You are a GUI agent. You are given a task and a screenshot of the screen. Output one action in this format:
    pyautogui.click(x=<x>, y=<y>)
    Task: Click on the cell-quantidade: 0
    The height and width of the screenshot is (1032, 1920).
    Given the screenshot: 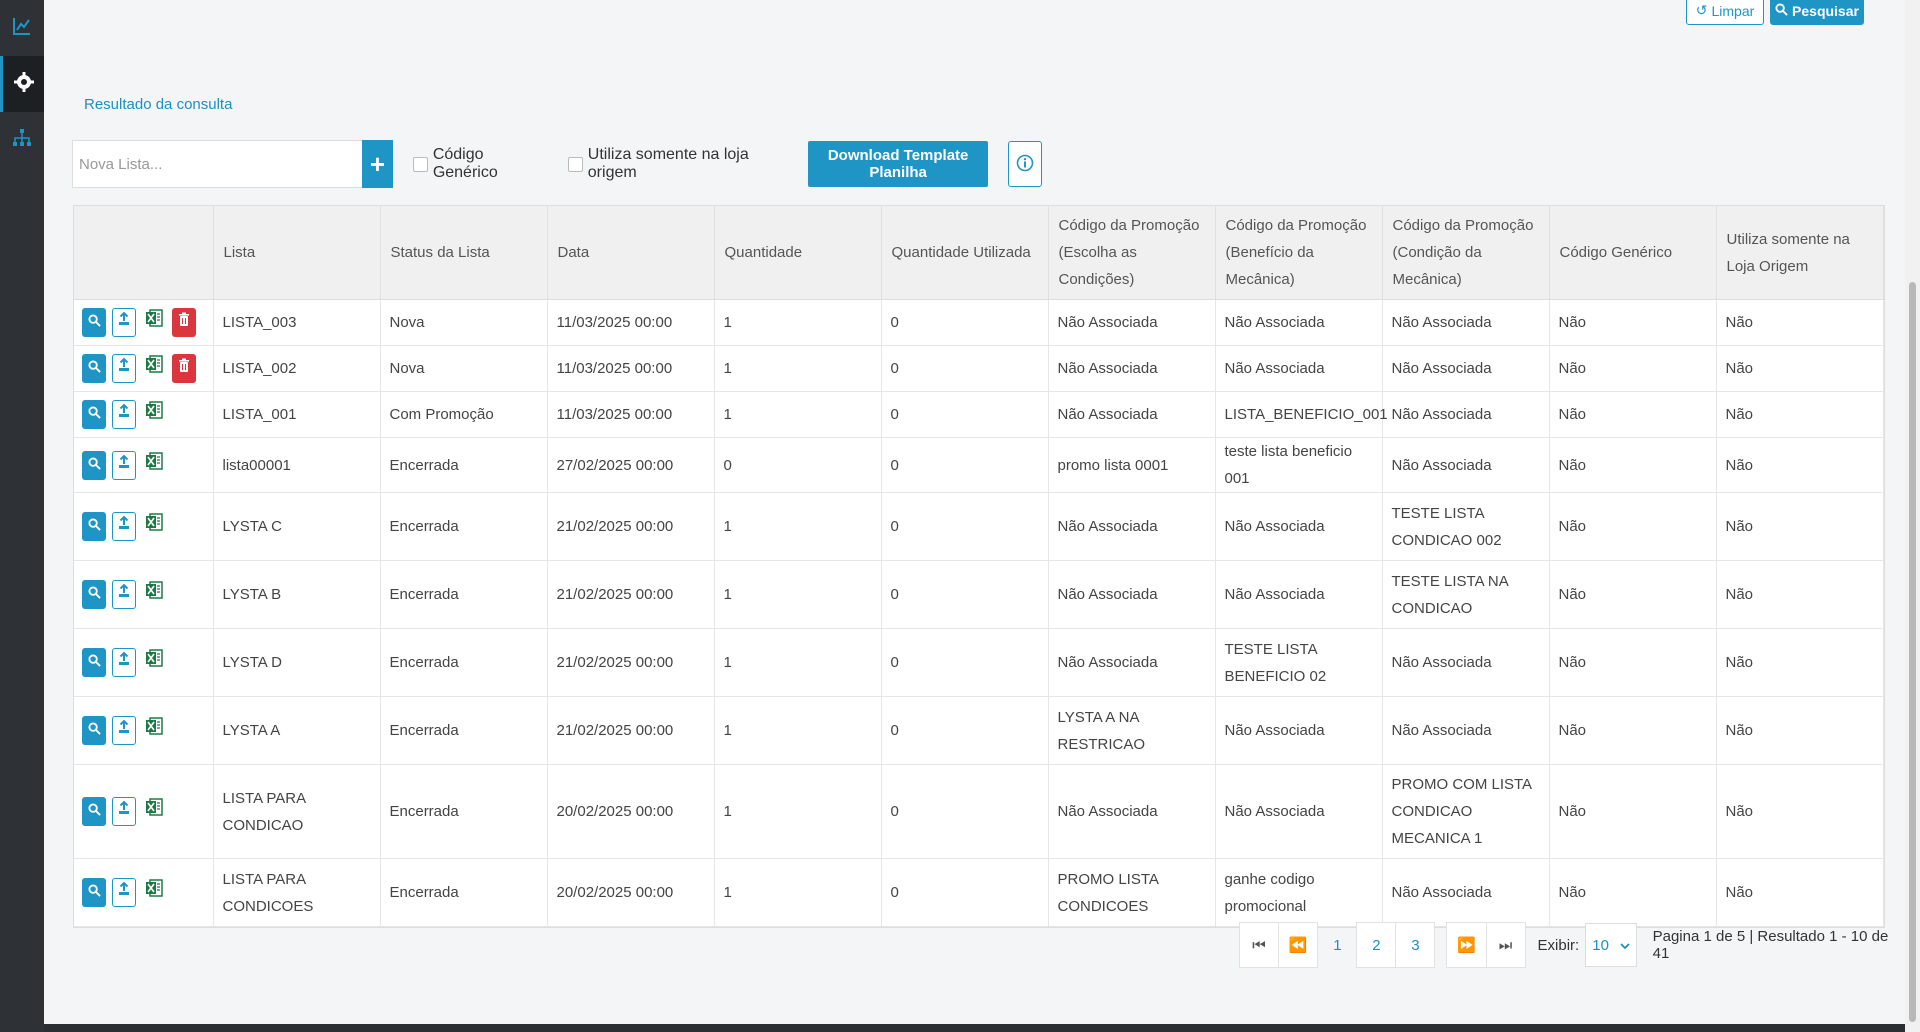 What is the action you would take?
    pyautogui.click(x=798, y=465)
    